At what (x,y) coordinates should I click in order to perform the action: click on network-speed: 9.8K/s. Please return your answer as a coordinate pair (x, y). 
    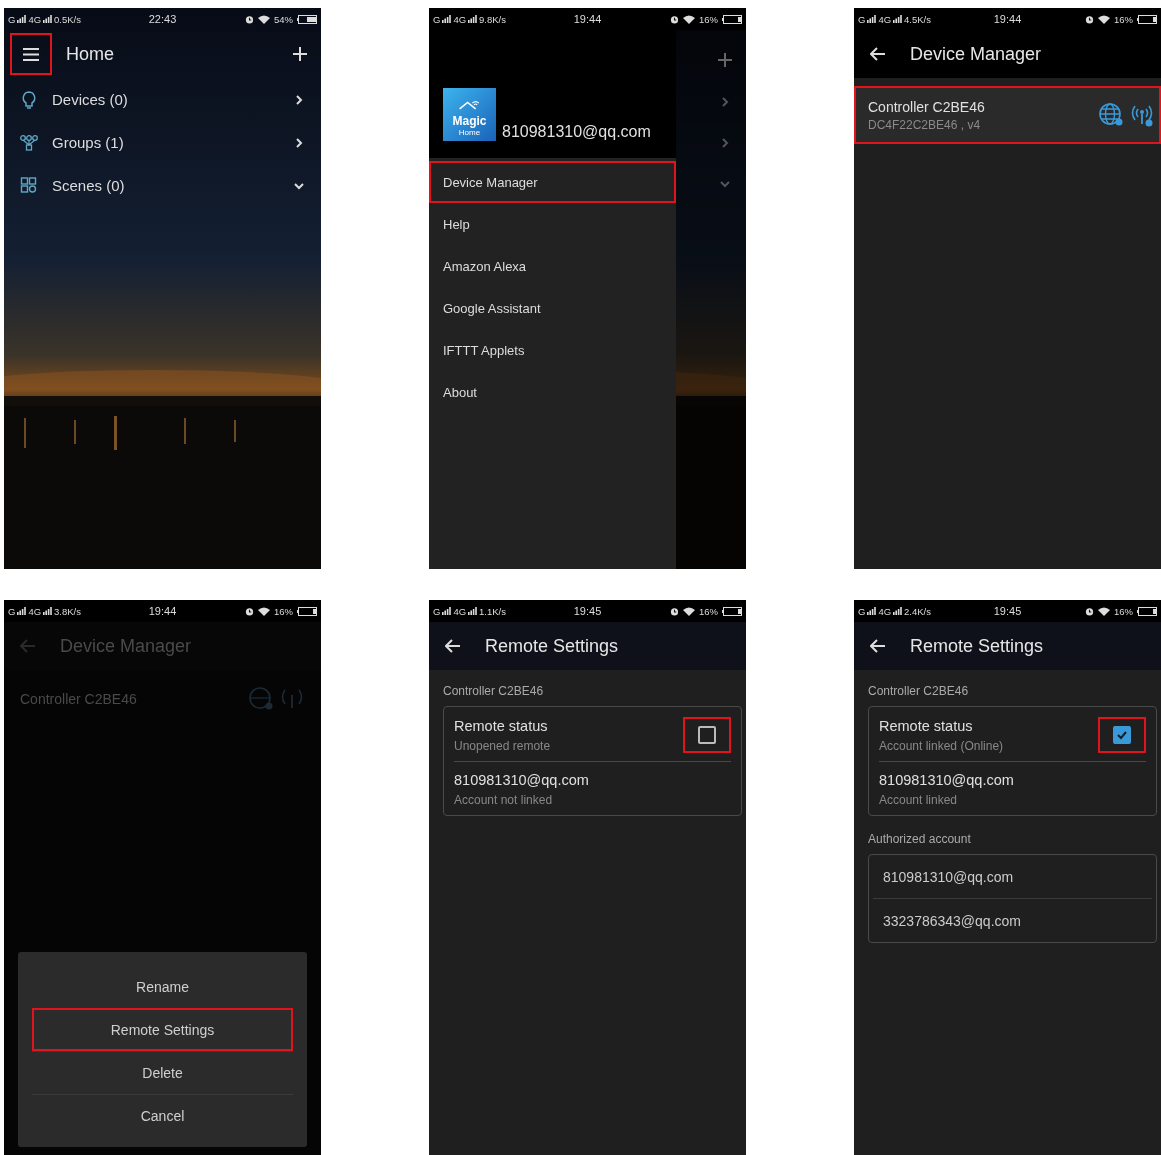
    Looking at the image, I should click on (492, 19).